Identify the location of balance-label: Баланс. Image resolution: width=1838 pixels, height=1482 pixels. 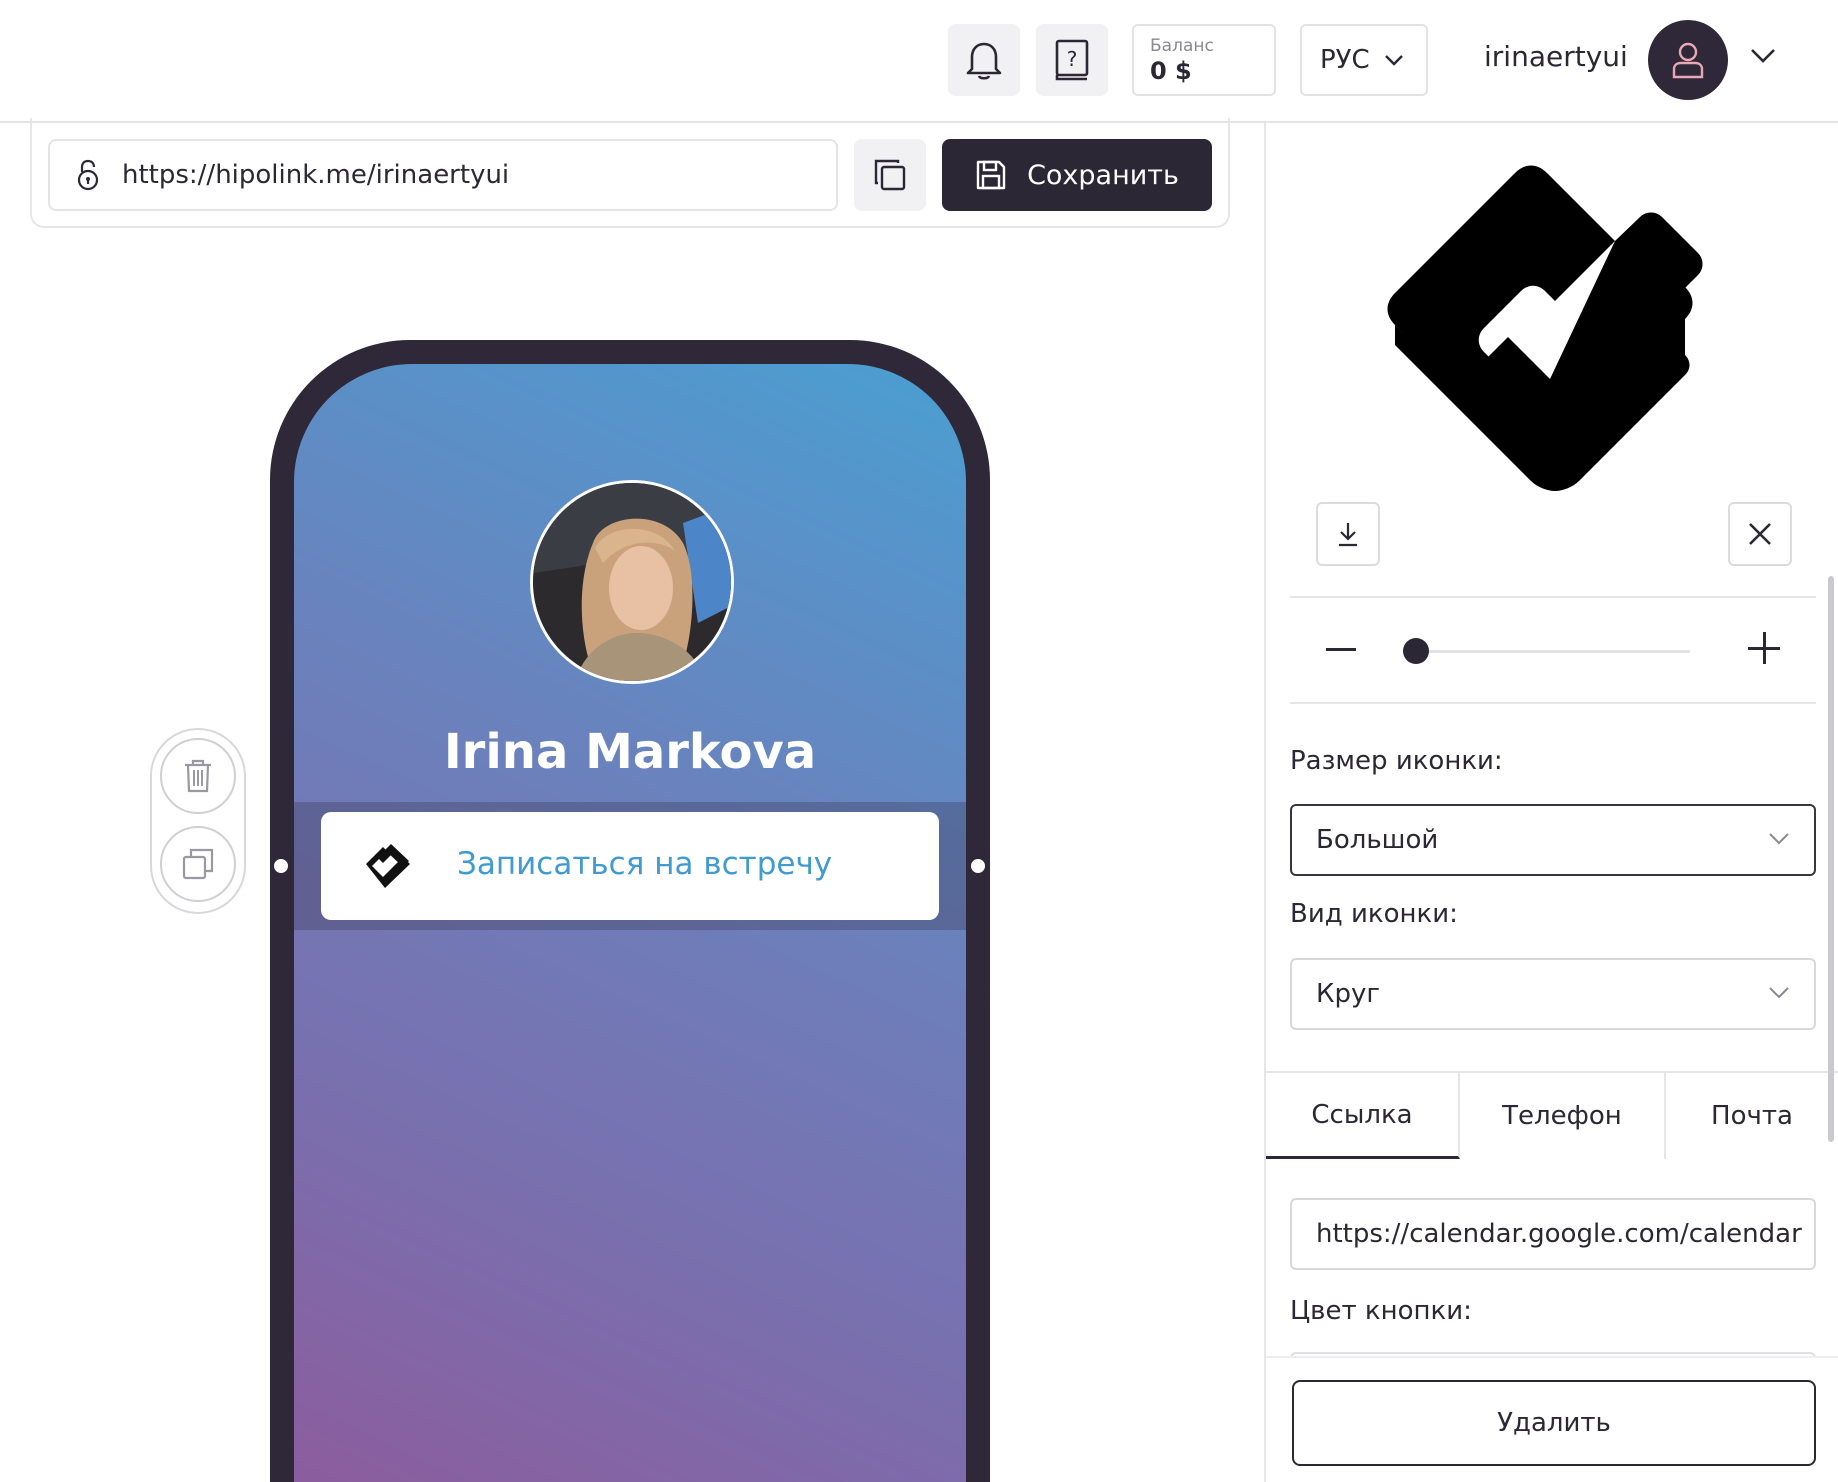
(1182, 46).